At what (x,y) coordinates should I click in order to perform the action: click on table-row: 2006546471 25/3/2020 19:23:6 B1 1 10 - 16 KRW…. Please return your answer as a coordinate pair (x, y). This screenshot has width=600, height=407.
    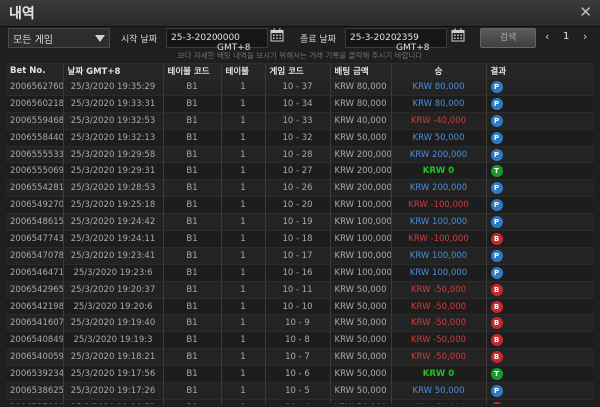
    Looking at the image, I should click on (300, 272).